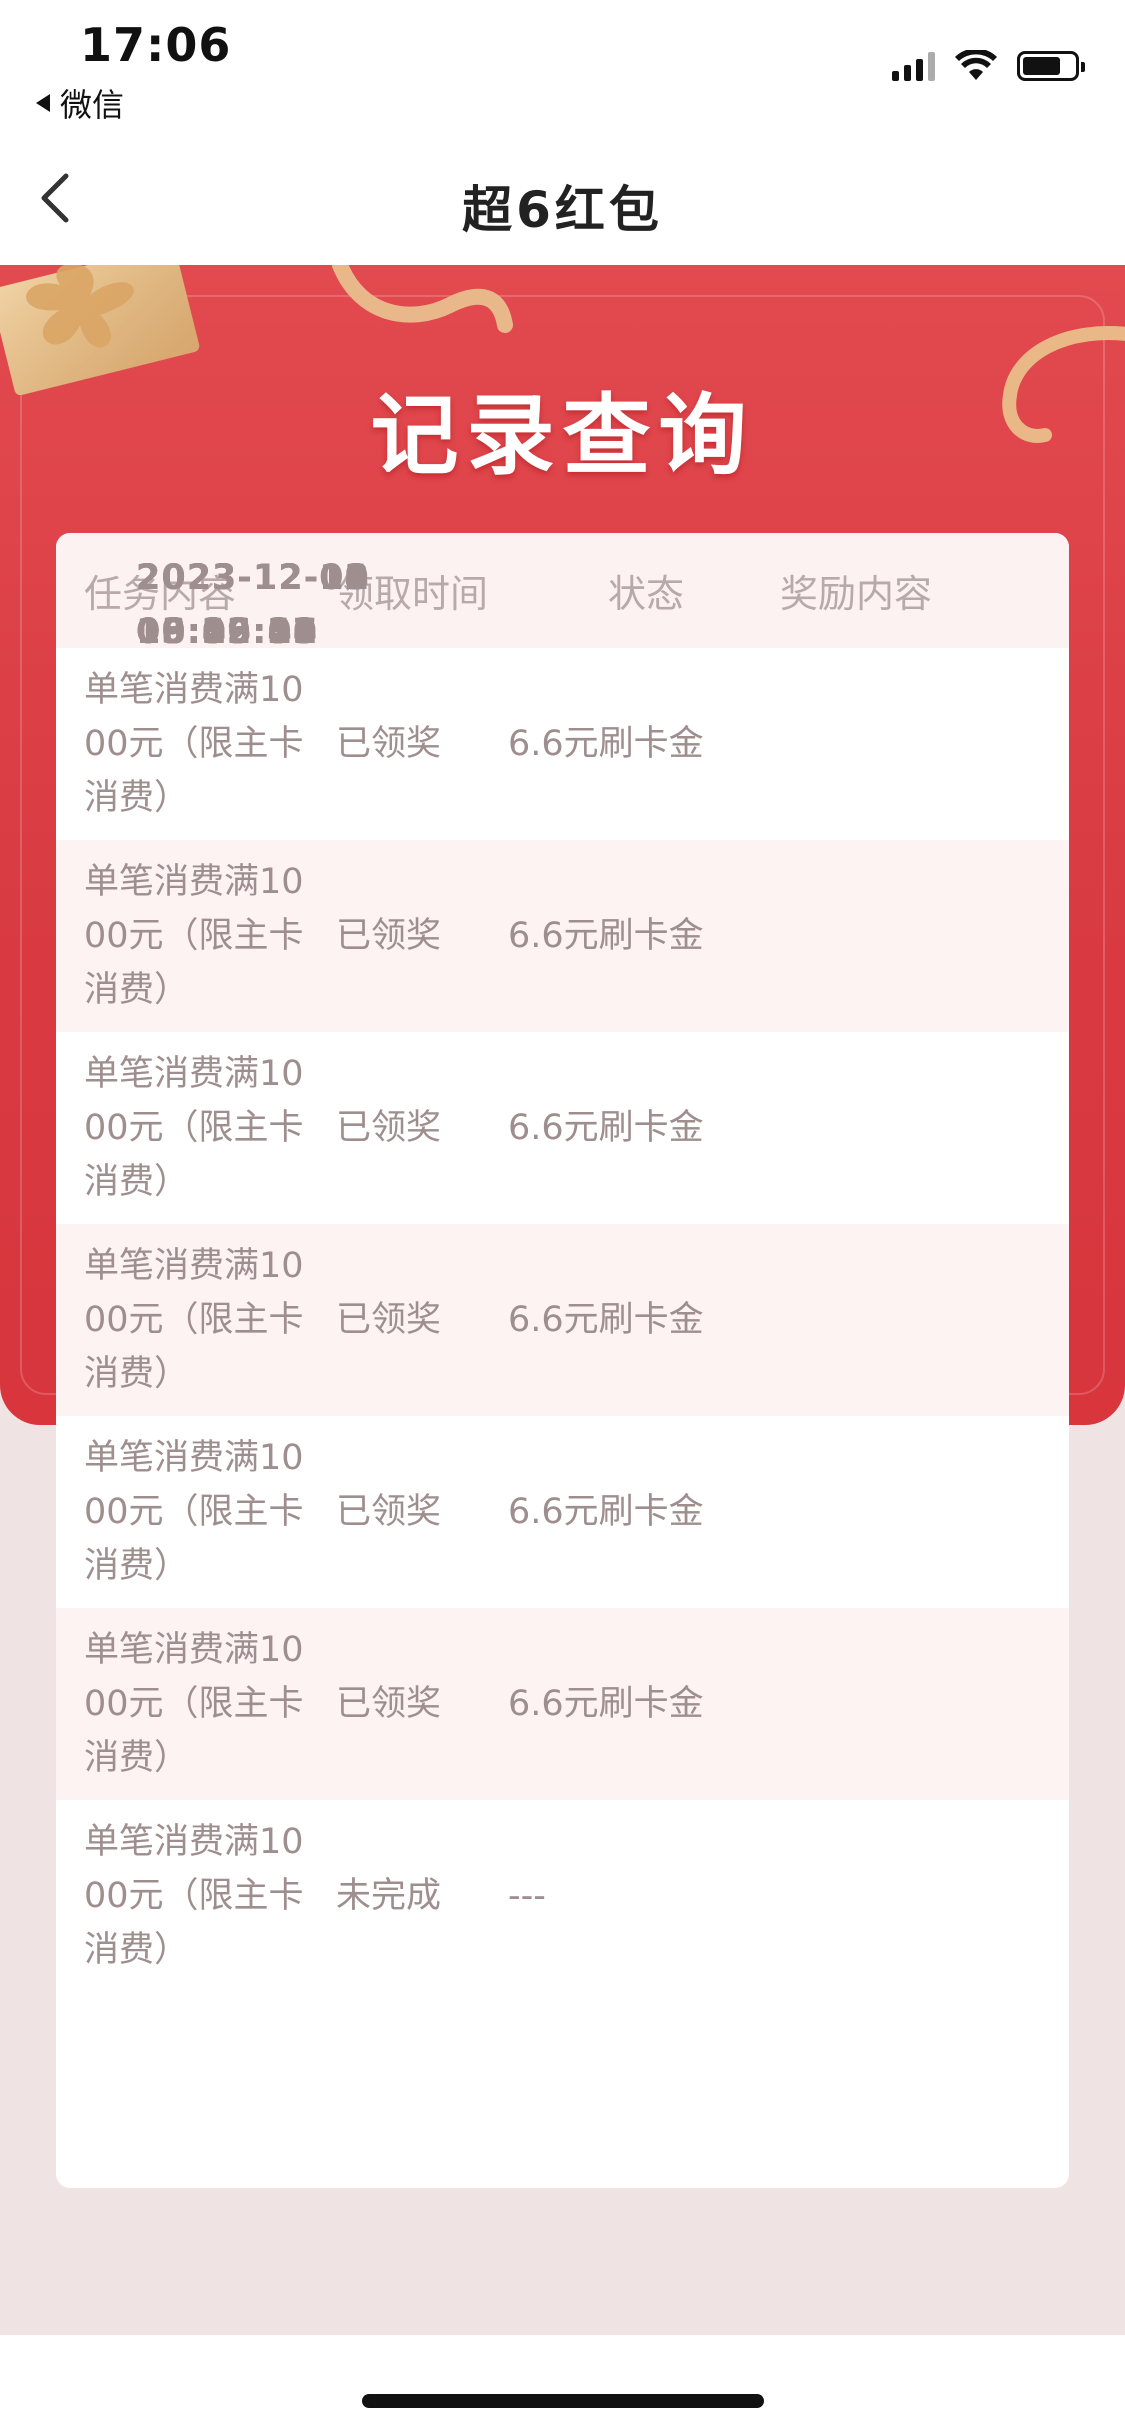 The image size is (1125, 2436). Describe the element at coordinates (856, 594) in the screenshot. I see `header-reward: 奖励内容` at that location.